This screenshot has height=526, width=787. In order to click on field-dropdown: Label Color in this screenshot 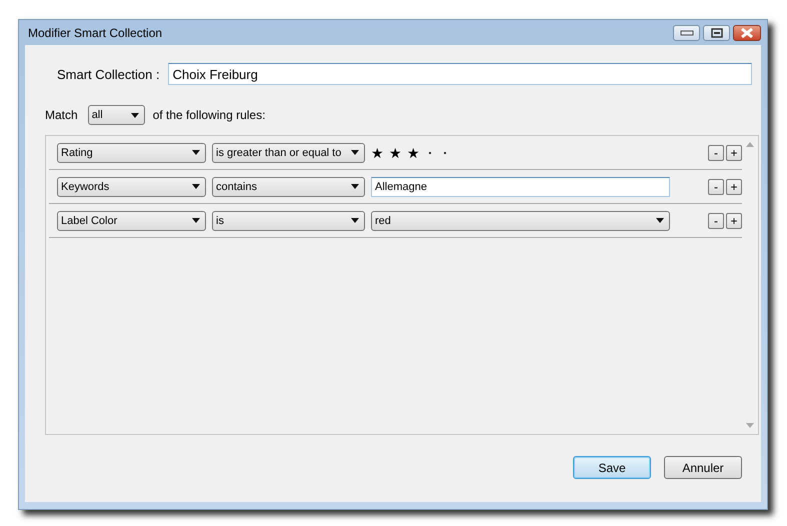, I will do `click(131, 220)`.